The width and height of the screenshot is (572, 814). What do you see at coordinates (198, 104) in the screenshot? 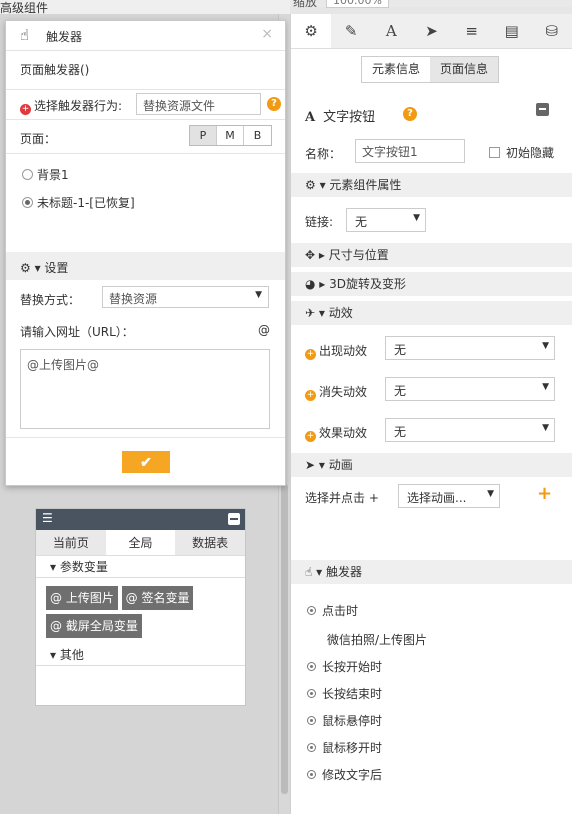
I see `behavior-select: 替换资源文件` at bounding box center [198, 104].